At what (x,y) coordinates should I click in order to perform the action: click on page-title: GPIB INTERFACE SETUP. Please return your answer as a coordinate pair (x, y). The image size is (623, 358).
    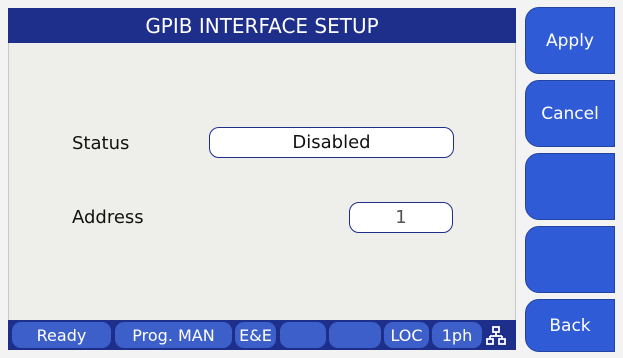
    Looking at the image, I should click on (262, 25).